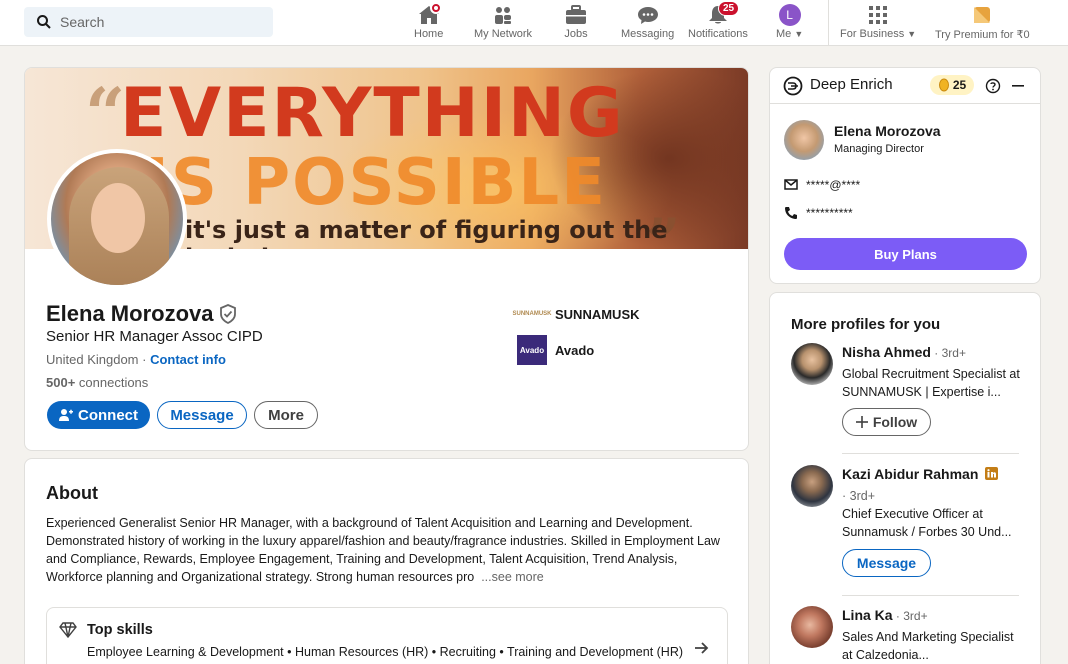 The image size is (1068, 664). I want to click on briefcase-icon, so click(576, 15).